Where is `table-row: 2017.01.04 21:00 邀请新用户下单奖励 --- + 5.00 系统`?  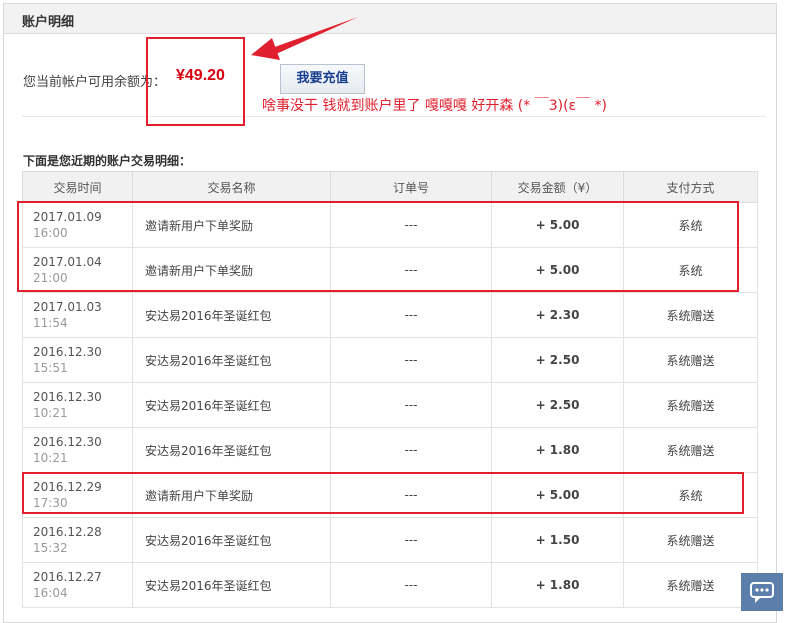
table-row: 2017.01.04 21:00 邀请新用户下单奖励 --- + 5.00 系统 is located at coordinates (390, 270).